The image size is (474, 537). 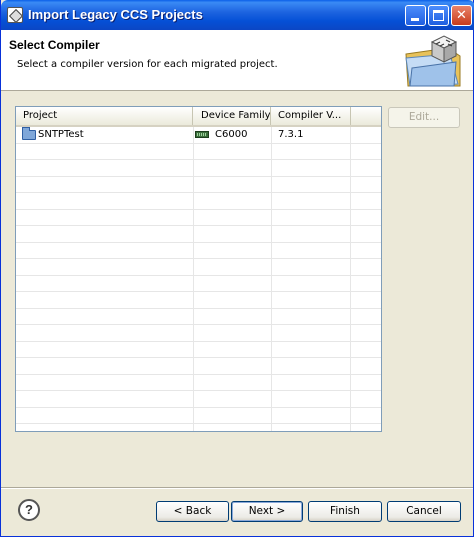 What do you see at coordinates (313, 135) in the screenshot?
I see `compiler-version-cell: 7.3.1` at bounding box center [313, 135].